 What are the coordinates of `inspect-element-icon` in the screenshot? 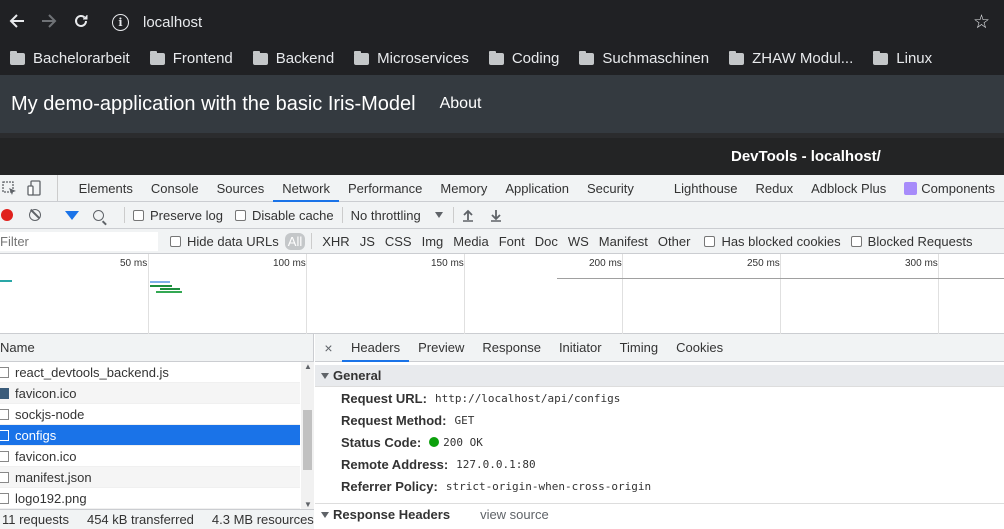 It's located at (9, 188).